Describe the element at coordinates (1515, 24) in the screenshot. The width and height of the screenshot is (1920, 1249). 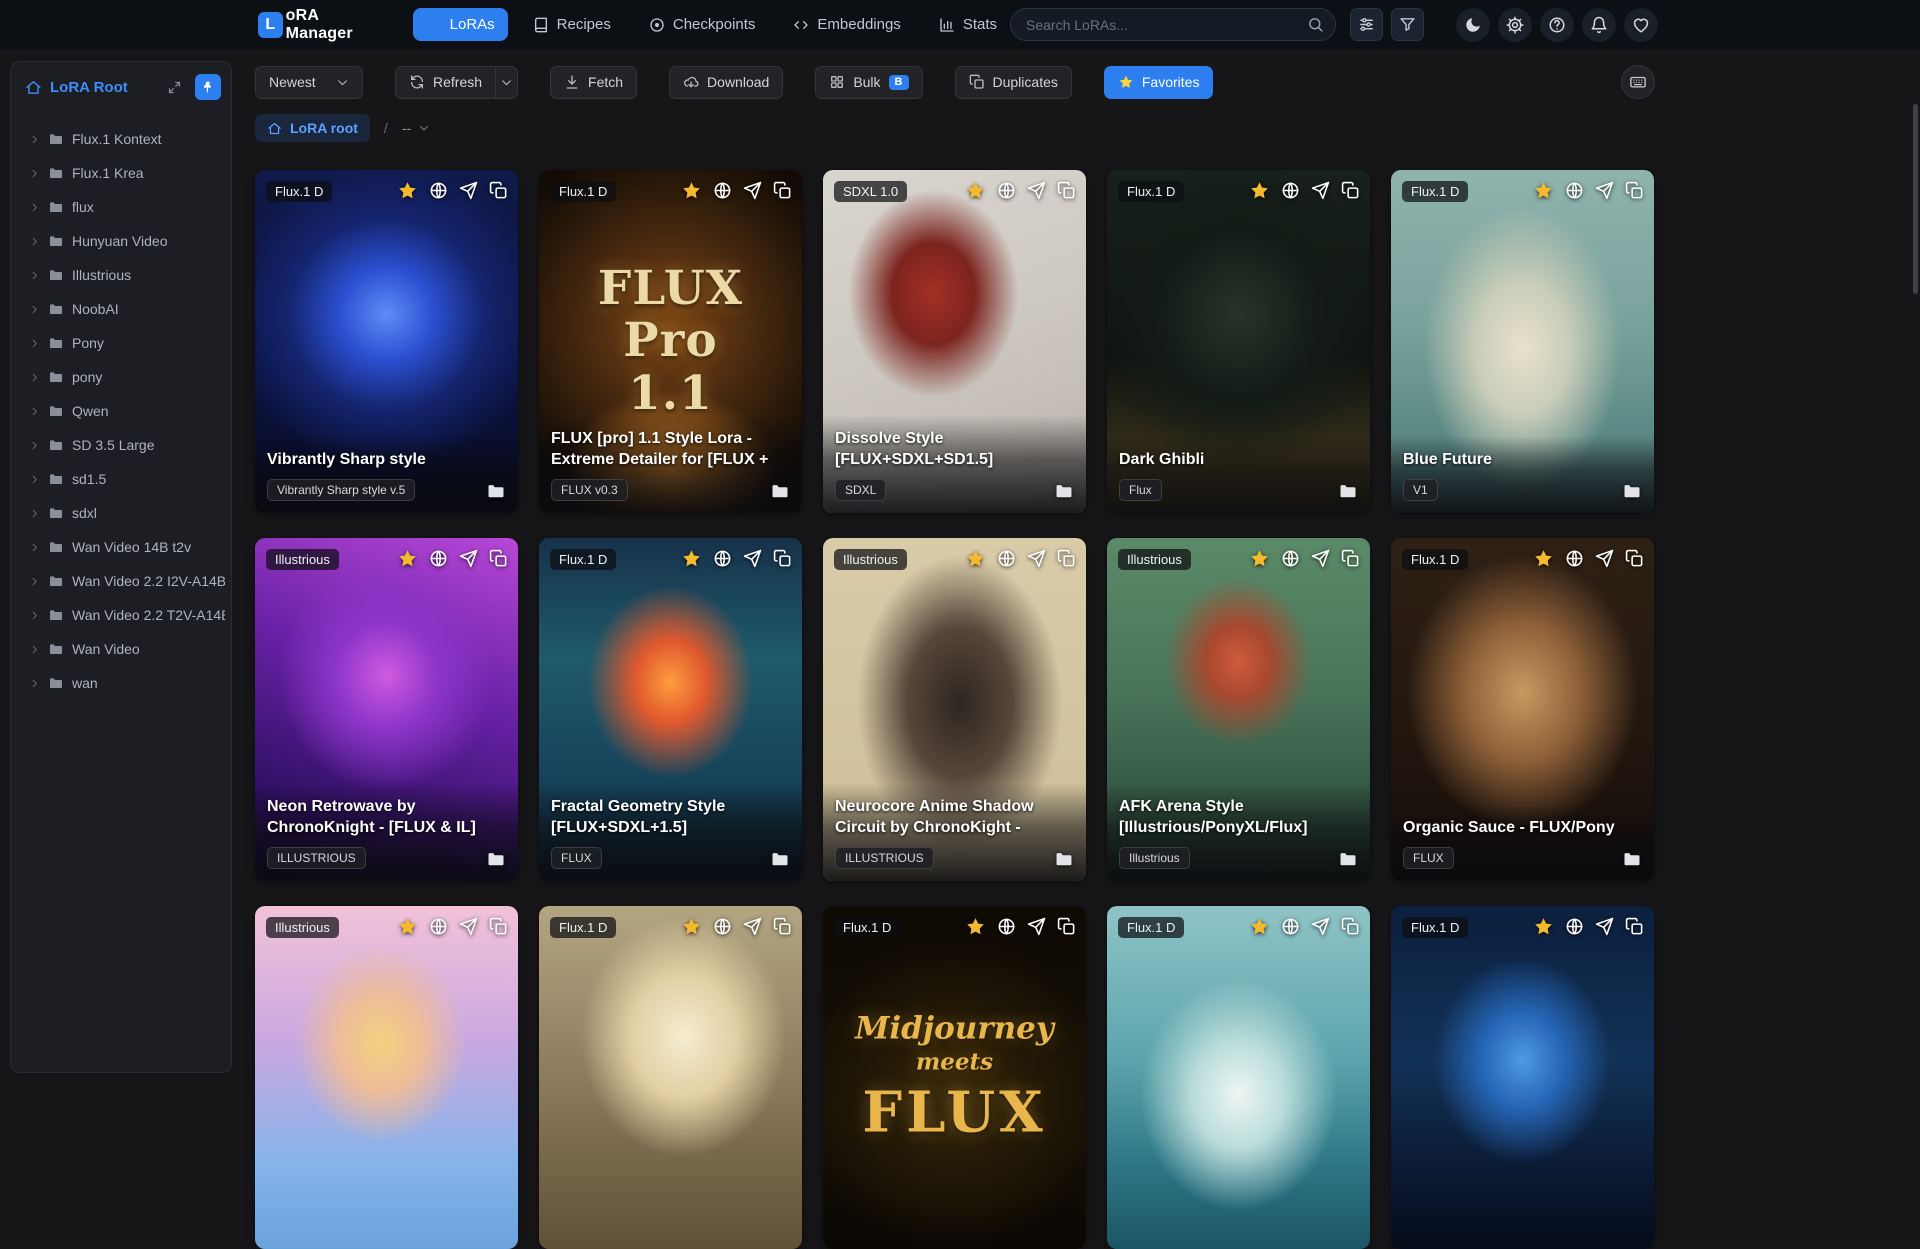
I see `gear-button` at that location.